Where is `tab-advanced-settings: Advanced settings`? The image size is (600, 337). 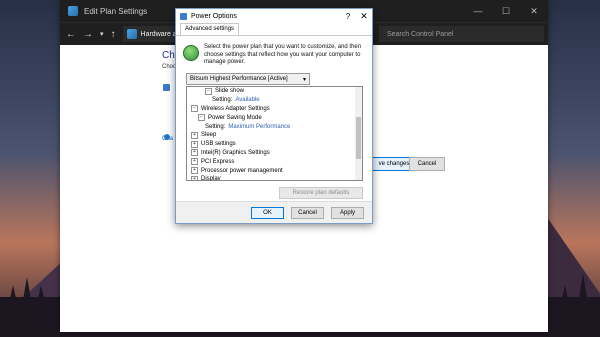
tab-advanced-settings: Advanced settings is located at coordinates (210, 29).